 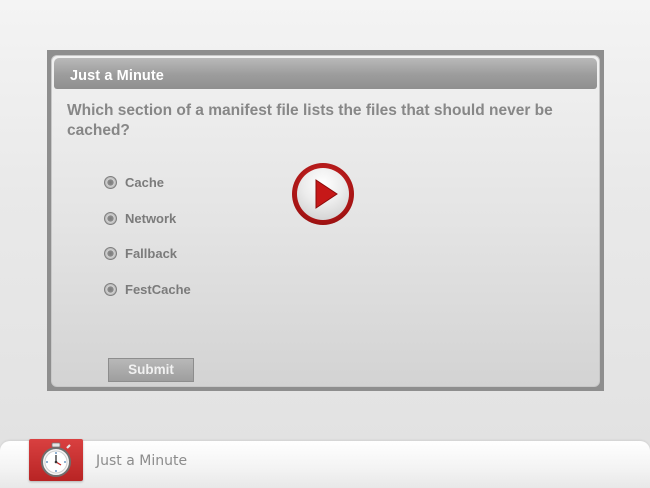 I want to click on option-festcache: FestCache, so click(x=147, y=289).